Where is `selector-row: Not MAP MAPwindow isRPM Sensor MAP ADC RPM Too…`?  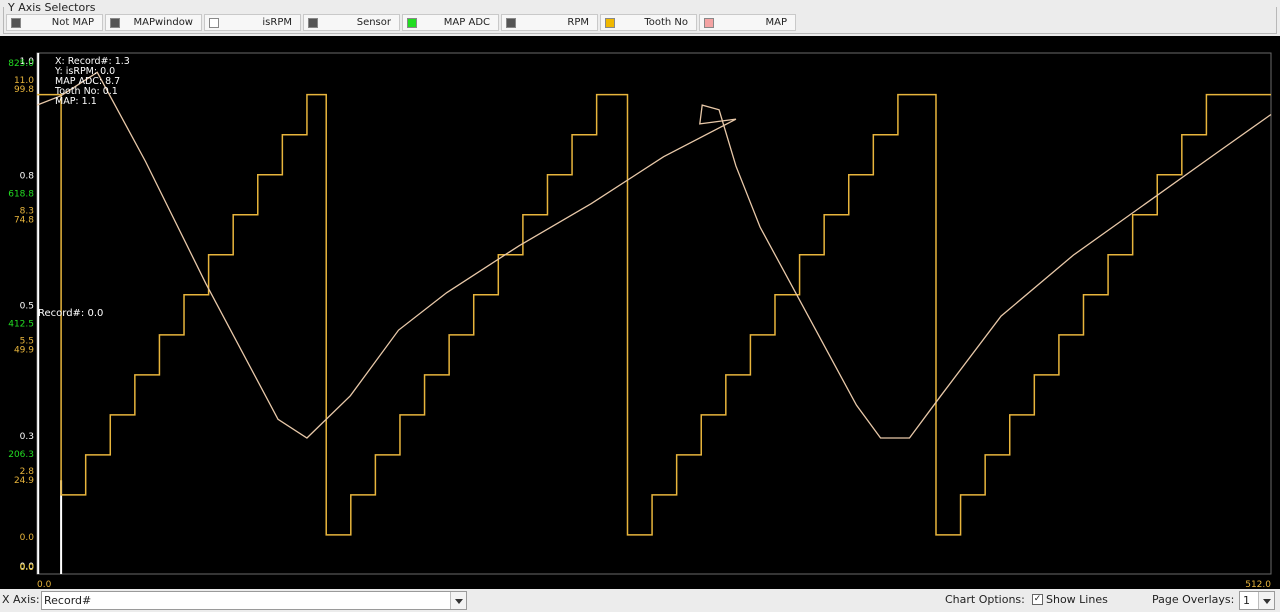
selector-row: Not MAP MAPwindow isRPM Sensor MAP ADC RPM Too… is located at coordinates (401, 22).